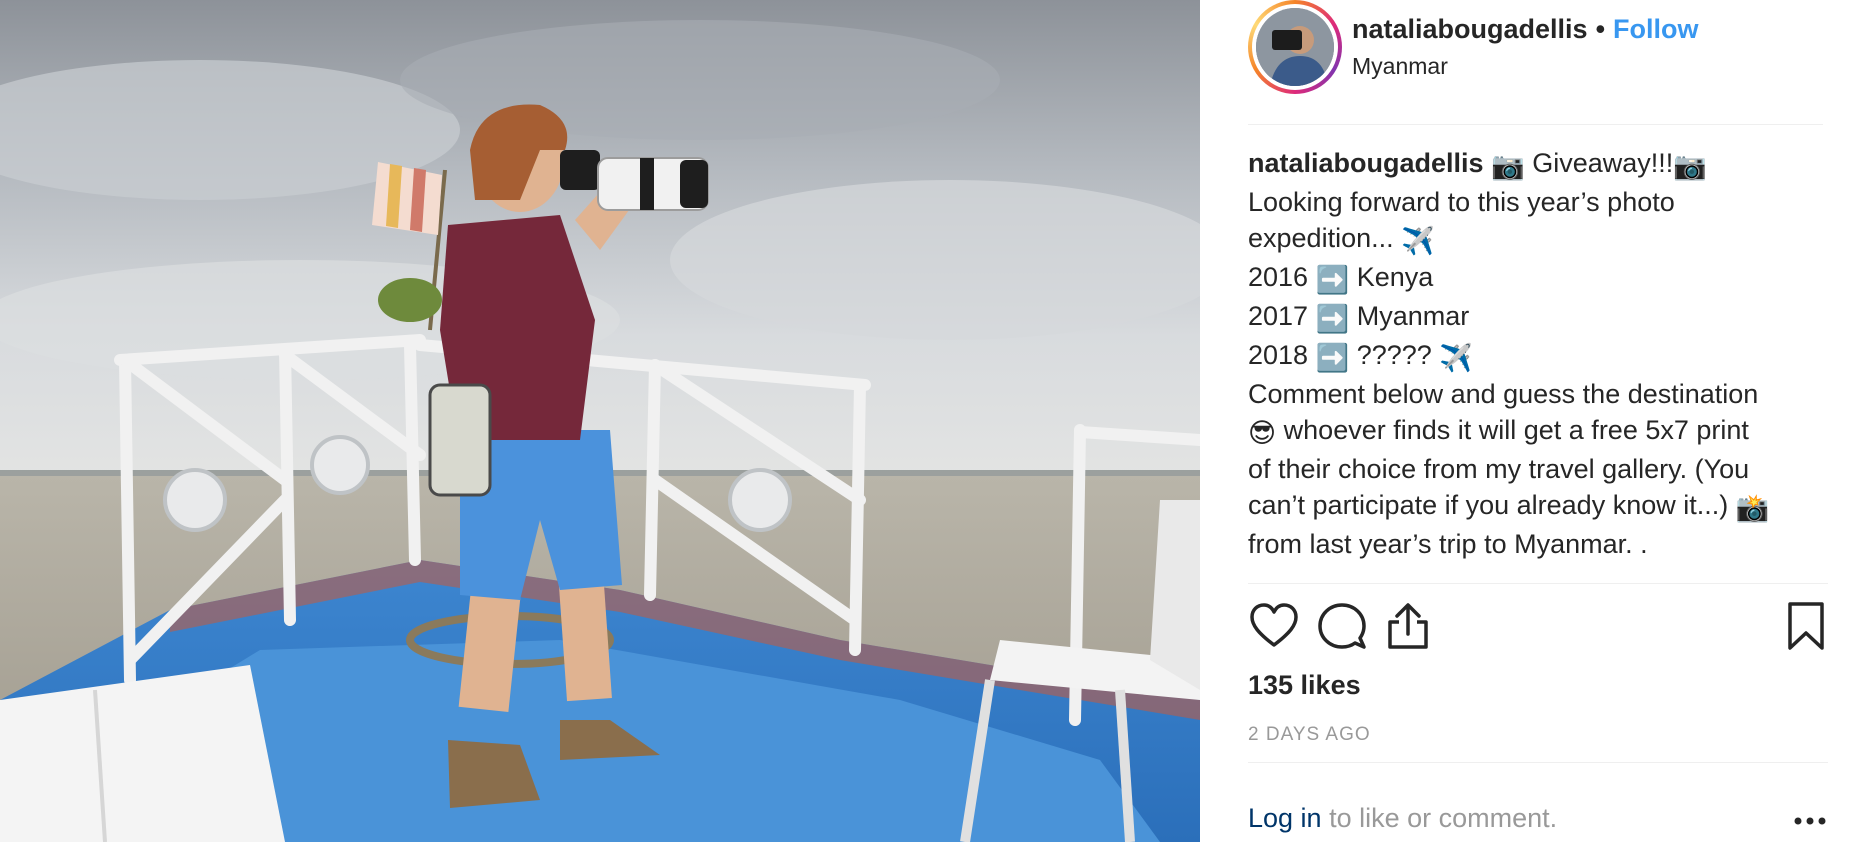  What do you see at coordinates (1448, 544) in the screenshot?
I see `caption-line: from last year’s trip to Myanmar. .` at bounding box center [1448, 544].